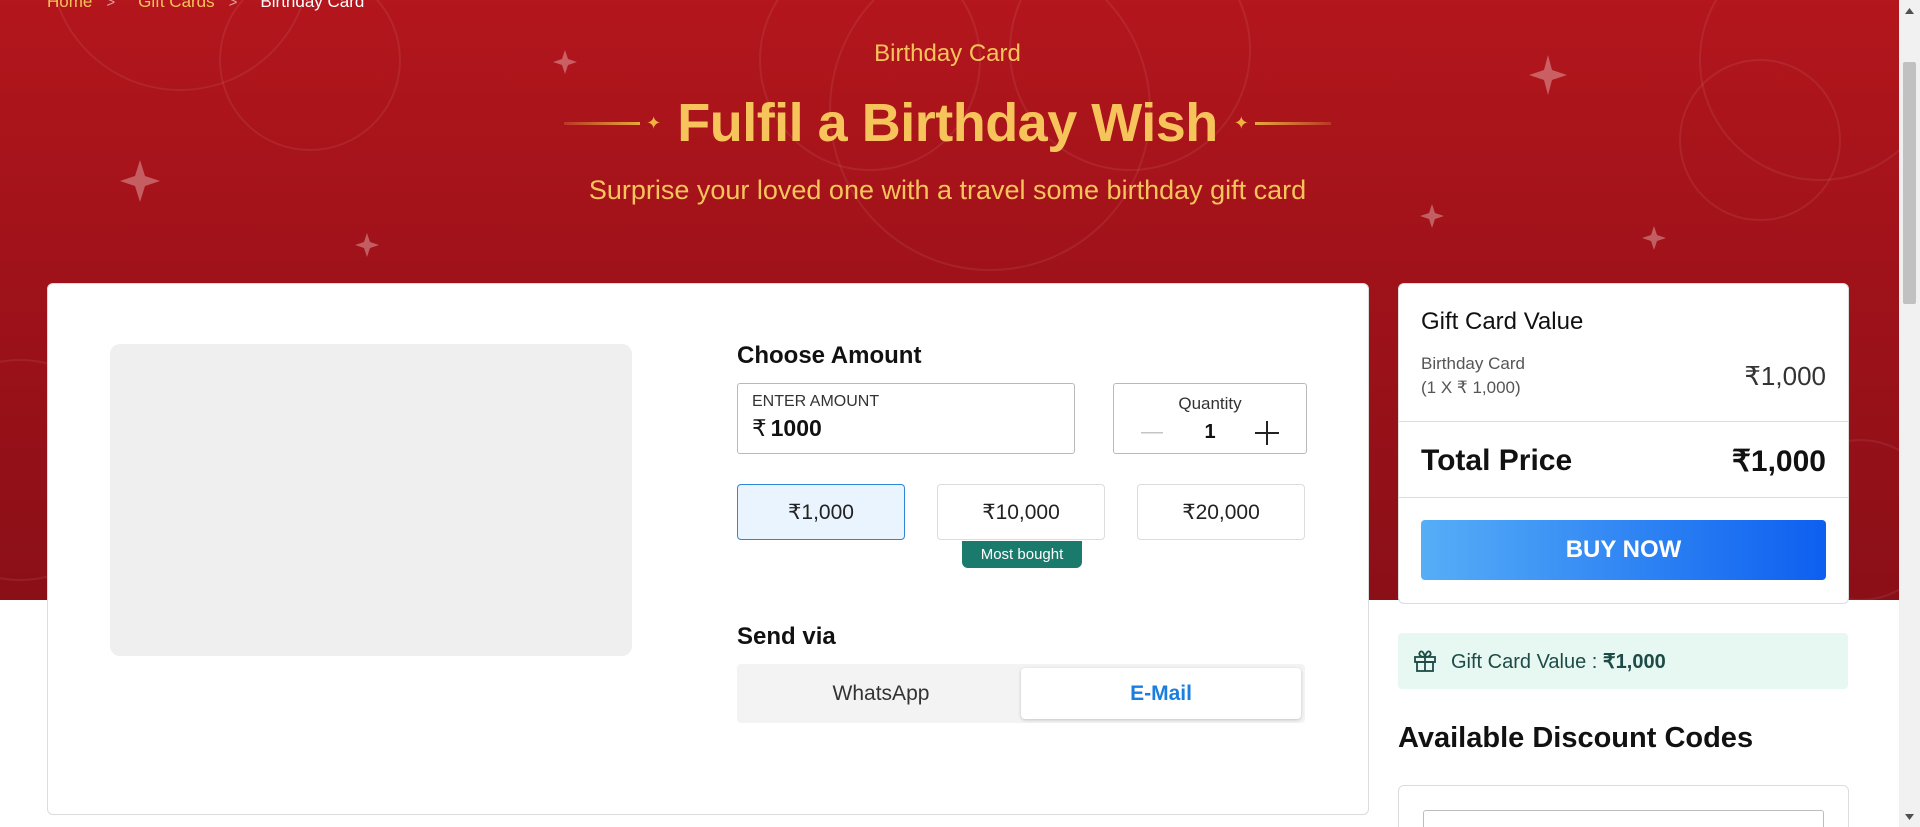  Describe the element at coordinates (1778, 461) in the screenshot. I see `total-price-value: ₹1,000` at that location.